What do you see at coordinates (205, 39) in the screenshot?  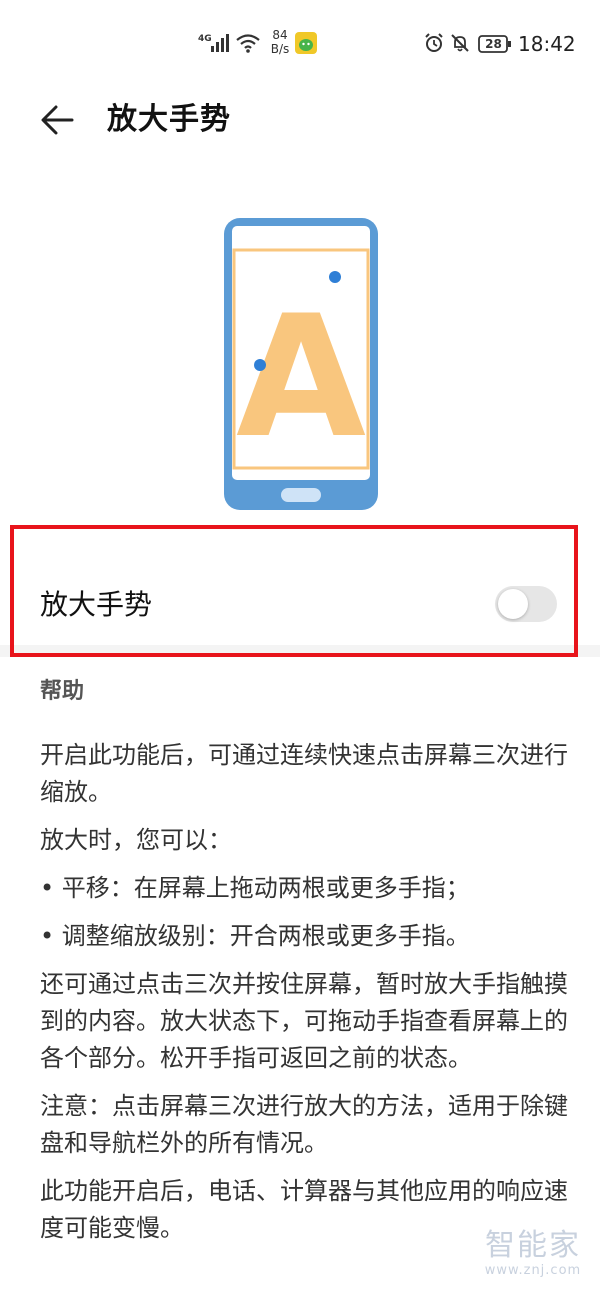 I see `network-type-label: 4G` at bounding box center [205, 39].